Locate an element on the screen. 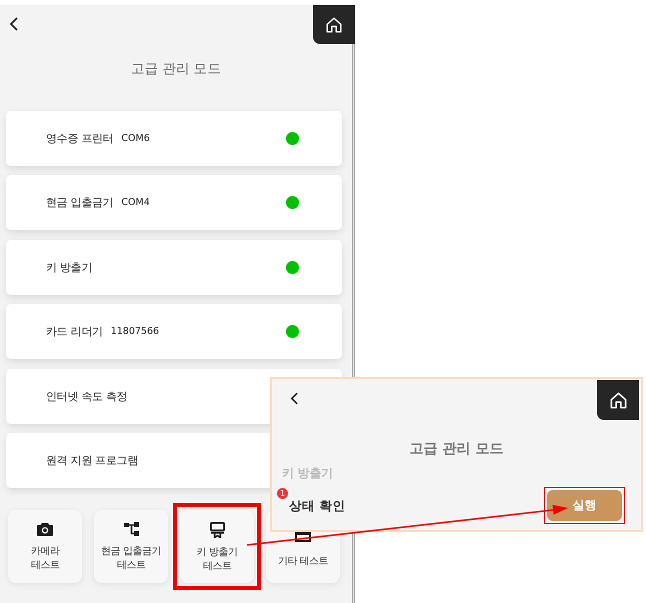  test-tile: 카메라 테스트 is located at coordinates (45, 546).